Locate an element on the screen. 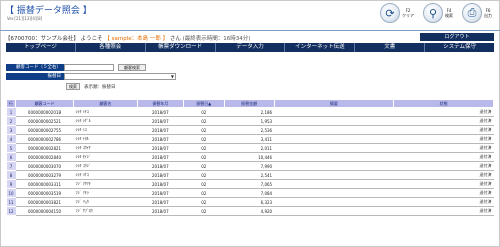 This screenshot has width=500, height=247. nav-item-internet-transfer: インターネット伝送 is located at coordinates (320, 47).